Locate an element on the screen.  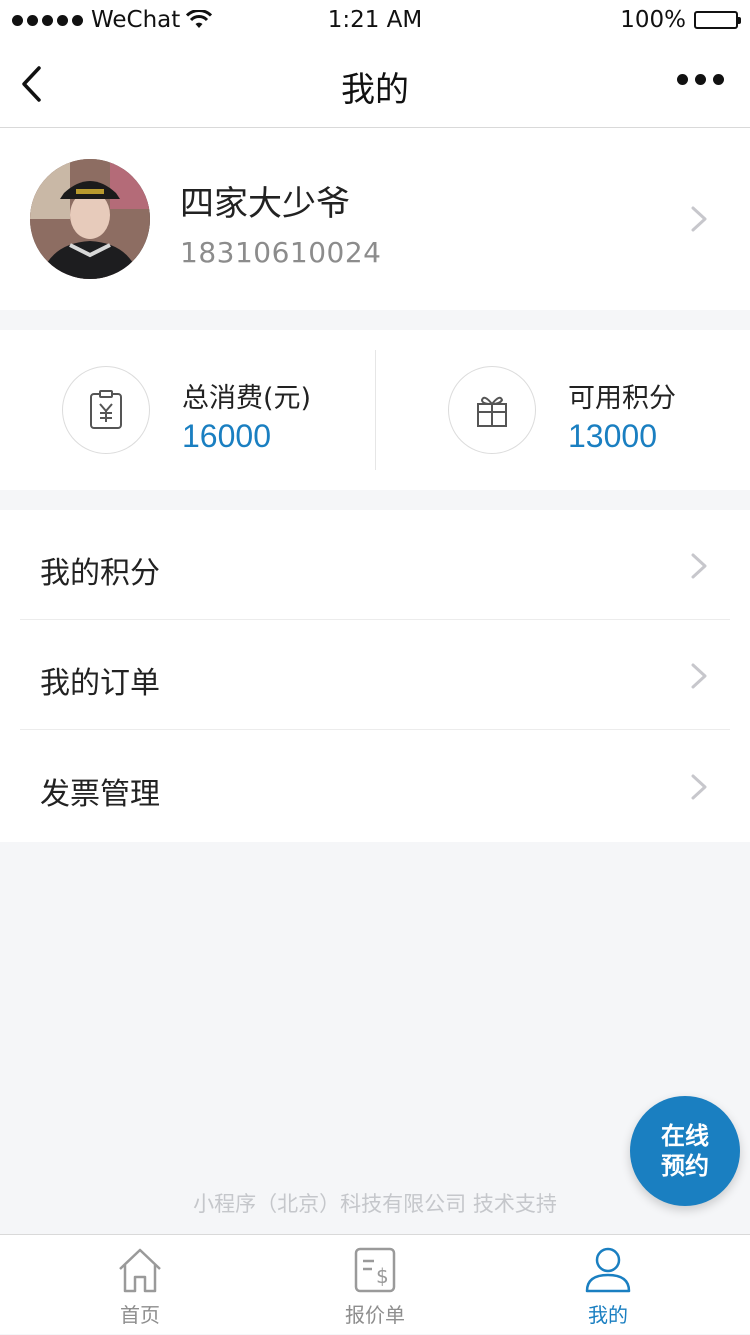
stats-panel: 总消费(元) 16000 可用积分 13000 is located at coordinates (375, 410).